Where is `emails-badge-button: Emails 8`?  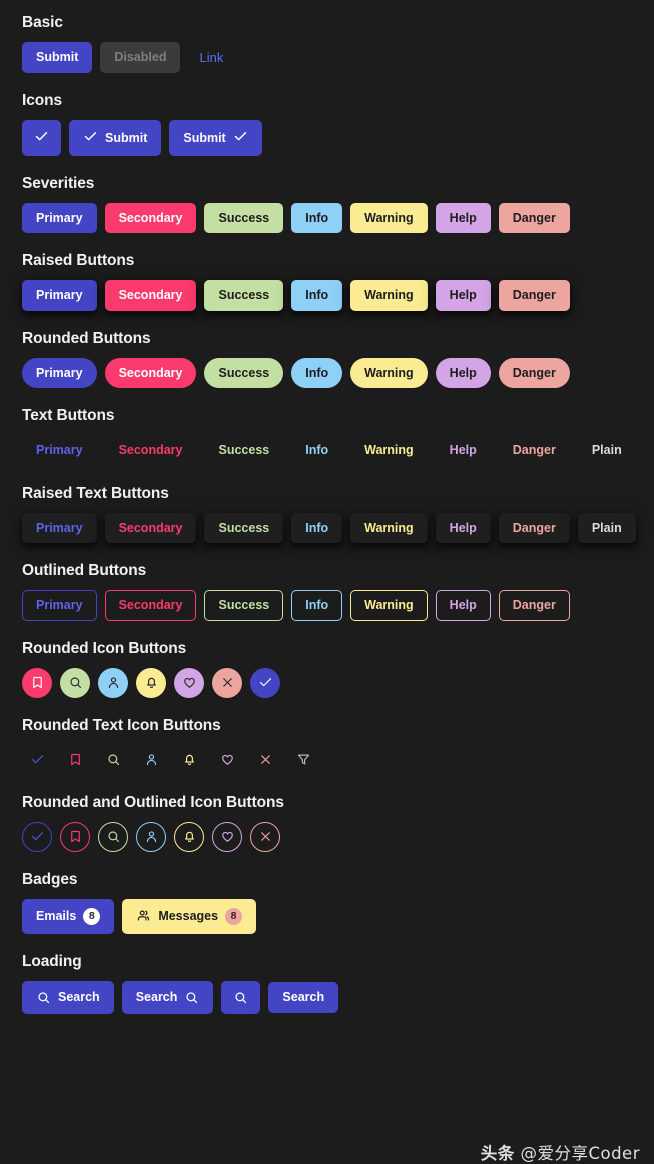
emails-badge-button: Emails 8 is located at coordinates (68, 916).